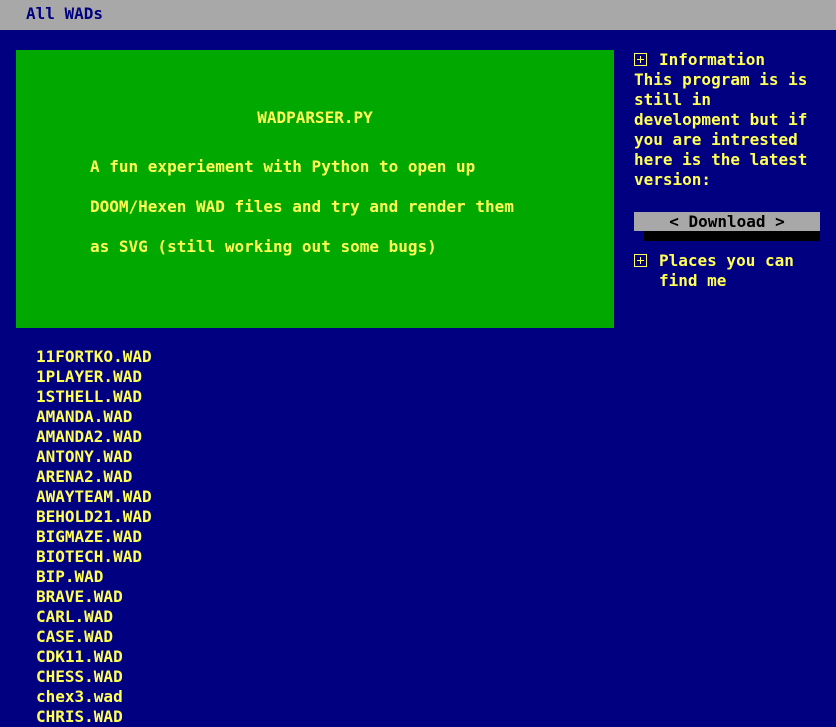 This screenshot has width=836, height=727. Describe the element at coordinates (94, 577) in the screenshot. I see `wad-list-item: BIP.WAD` at that location.